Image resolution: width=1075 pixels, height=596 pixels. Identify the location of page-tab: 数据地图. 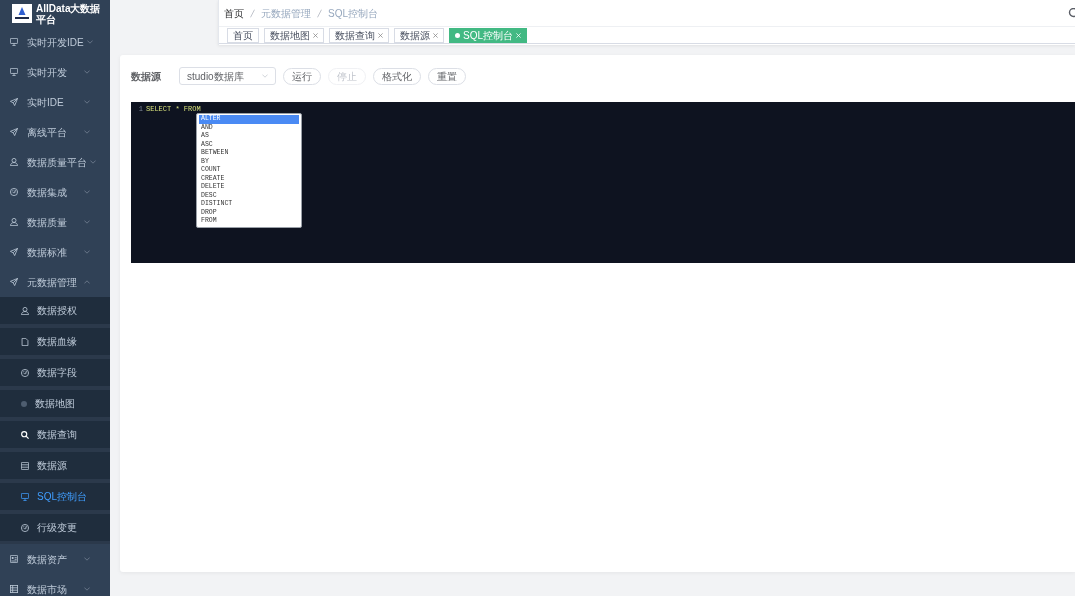
(294, 35).